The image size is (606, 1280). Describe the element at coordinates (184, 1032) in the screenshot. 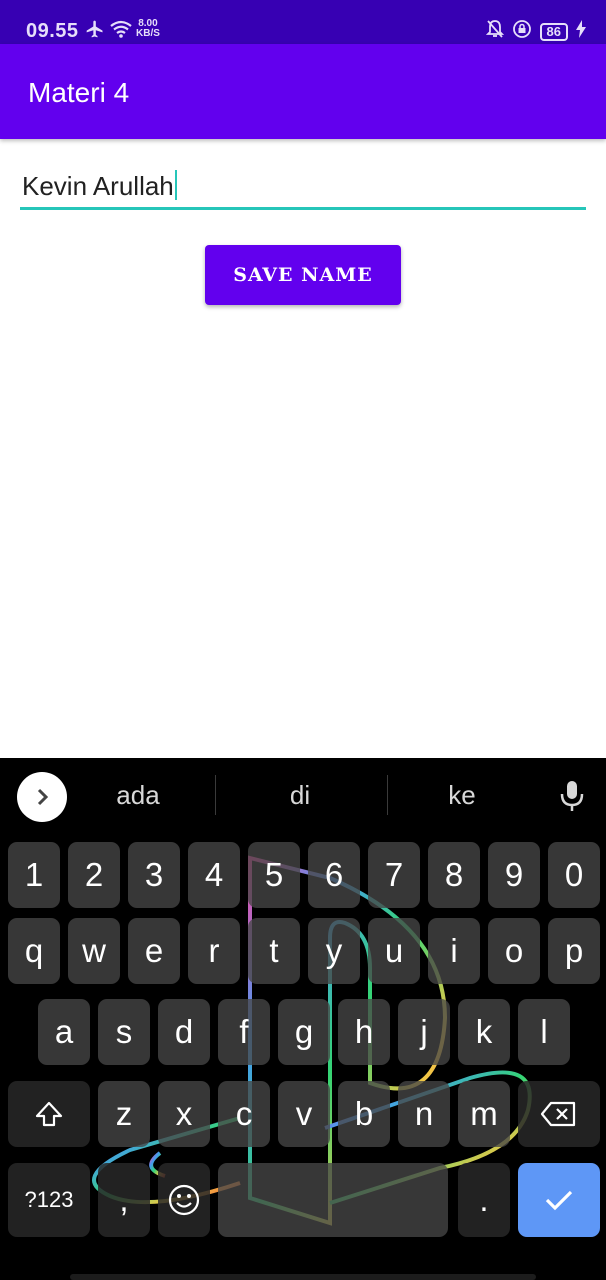

I see `key-d: d` at that location.